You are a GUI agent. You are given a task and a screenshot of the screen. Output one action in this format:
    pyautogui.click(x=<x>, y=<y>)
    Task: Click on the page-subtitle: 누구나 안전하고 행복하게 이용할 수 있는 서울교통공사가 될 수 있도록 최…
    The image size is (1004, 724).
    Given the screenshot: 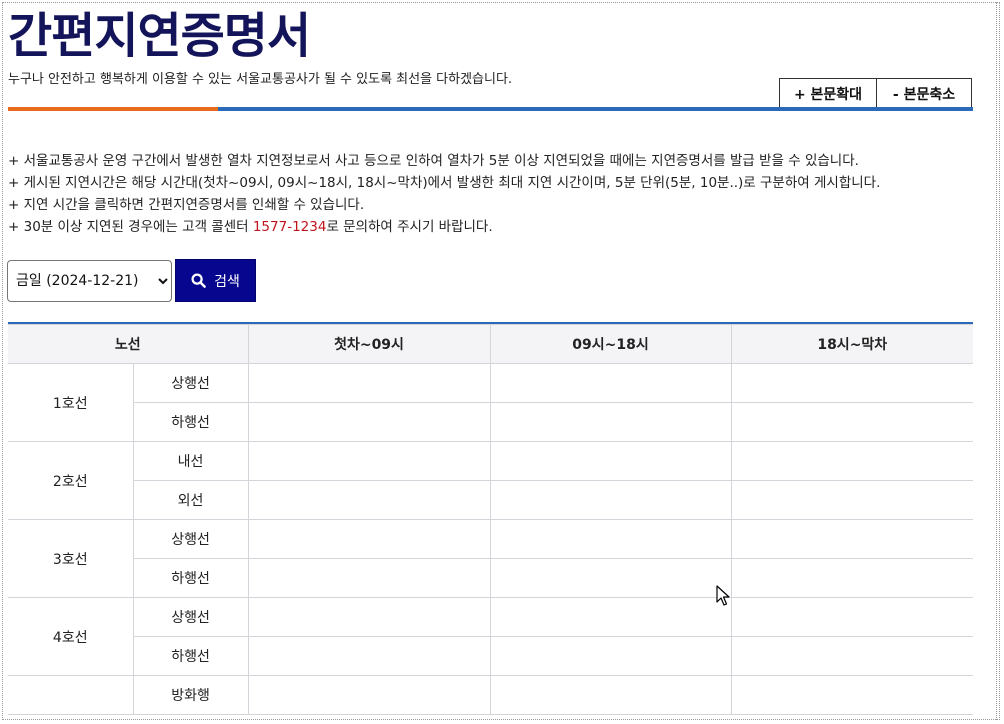 What is the action you would take?
    pyautogui.click(x=260, y=79)
    